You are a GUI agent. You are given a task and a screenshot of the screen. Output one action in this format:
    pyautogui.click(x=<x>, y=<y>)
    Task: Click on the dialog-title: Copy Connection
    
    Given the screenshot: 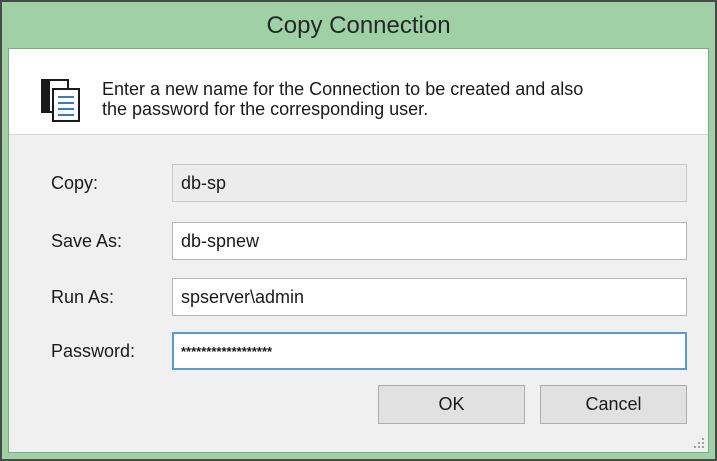 What is the action you would take?
    pyautogui.click(x=358, y=25)
    